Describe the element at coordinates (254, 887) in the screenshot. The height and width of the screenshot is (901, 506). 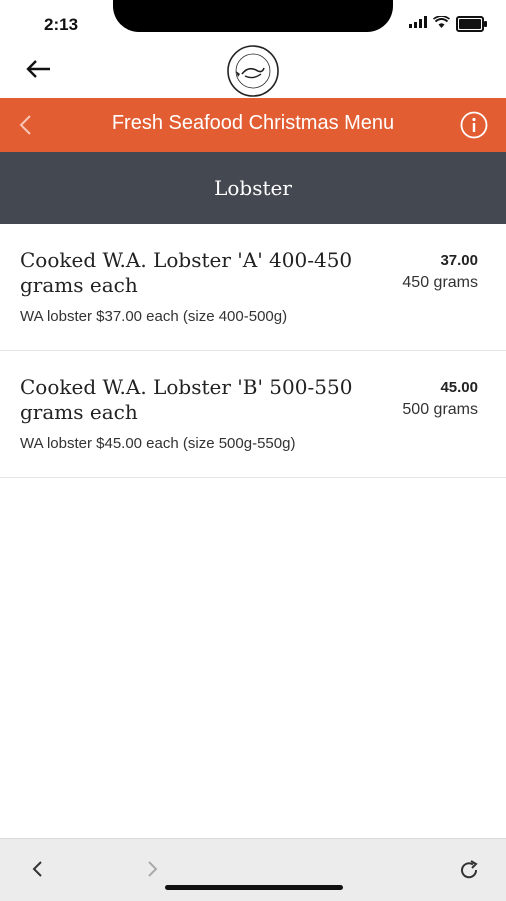
I see `home-indicator` at that location.